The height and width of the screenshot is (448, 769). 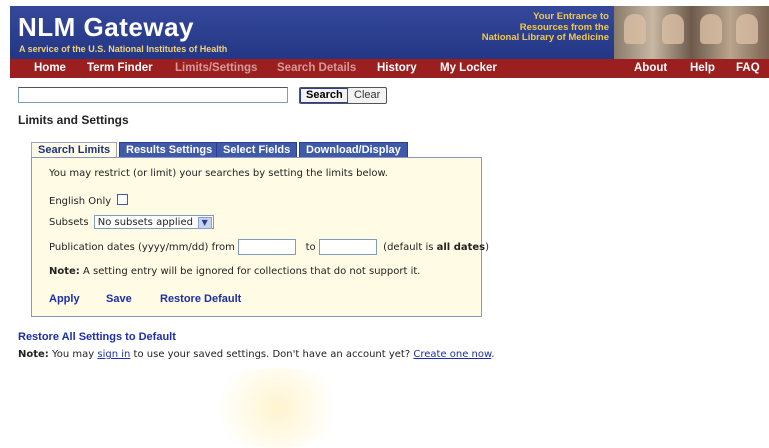 What do you see at coordinates (408, 247) in the screenshot?
I see `pubdates-default-prefix: (default is` at bounding box center [408, 247].